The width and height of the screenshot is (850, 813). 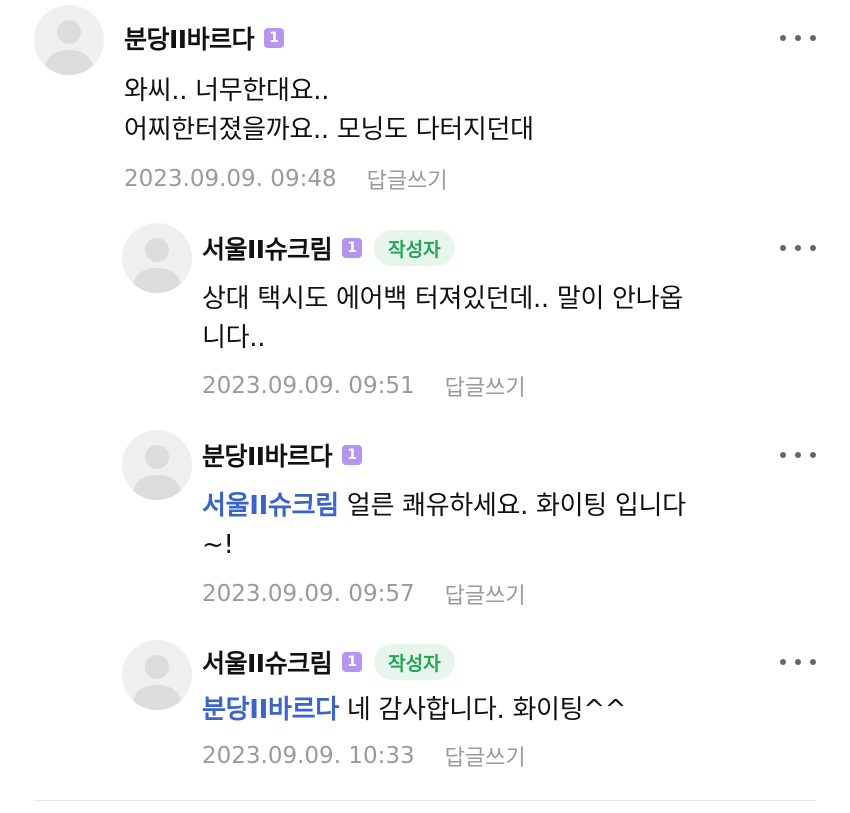 I want to click on comment-line: 니다.., so click(x=234, y=338).